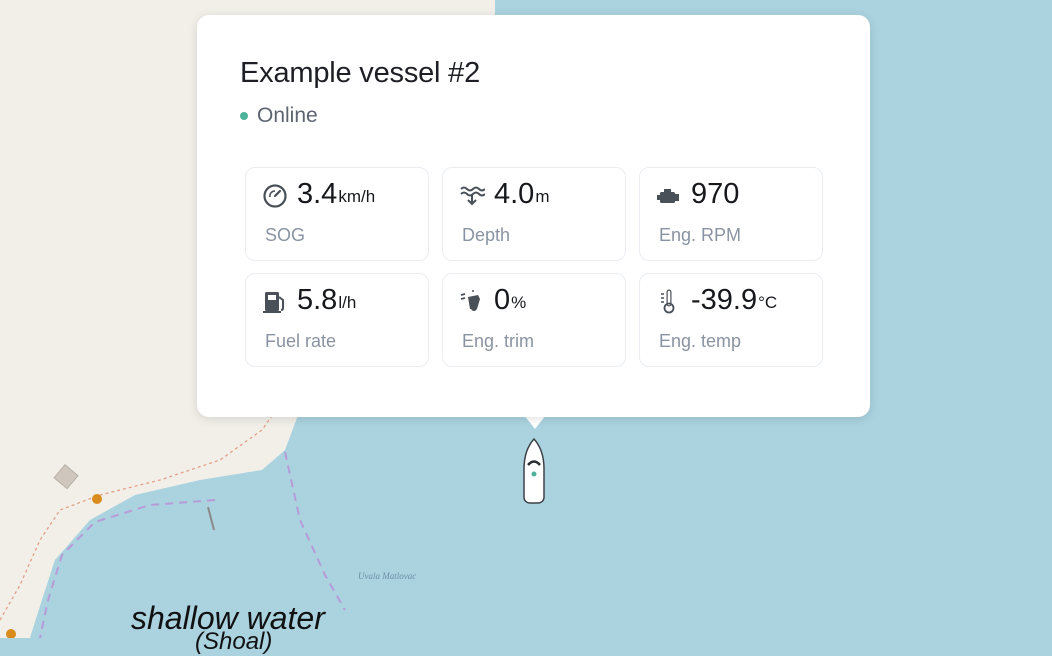  I want to click on map-place-label: Uvala Matlovac, so click(387, 576).